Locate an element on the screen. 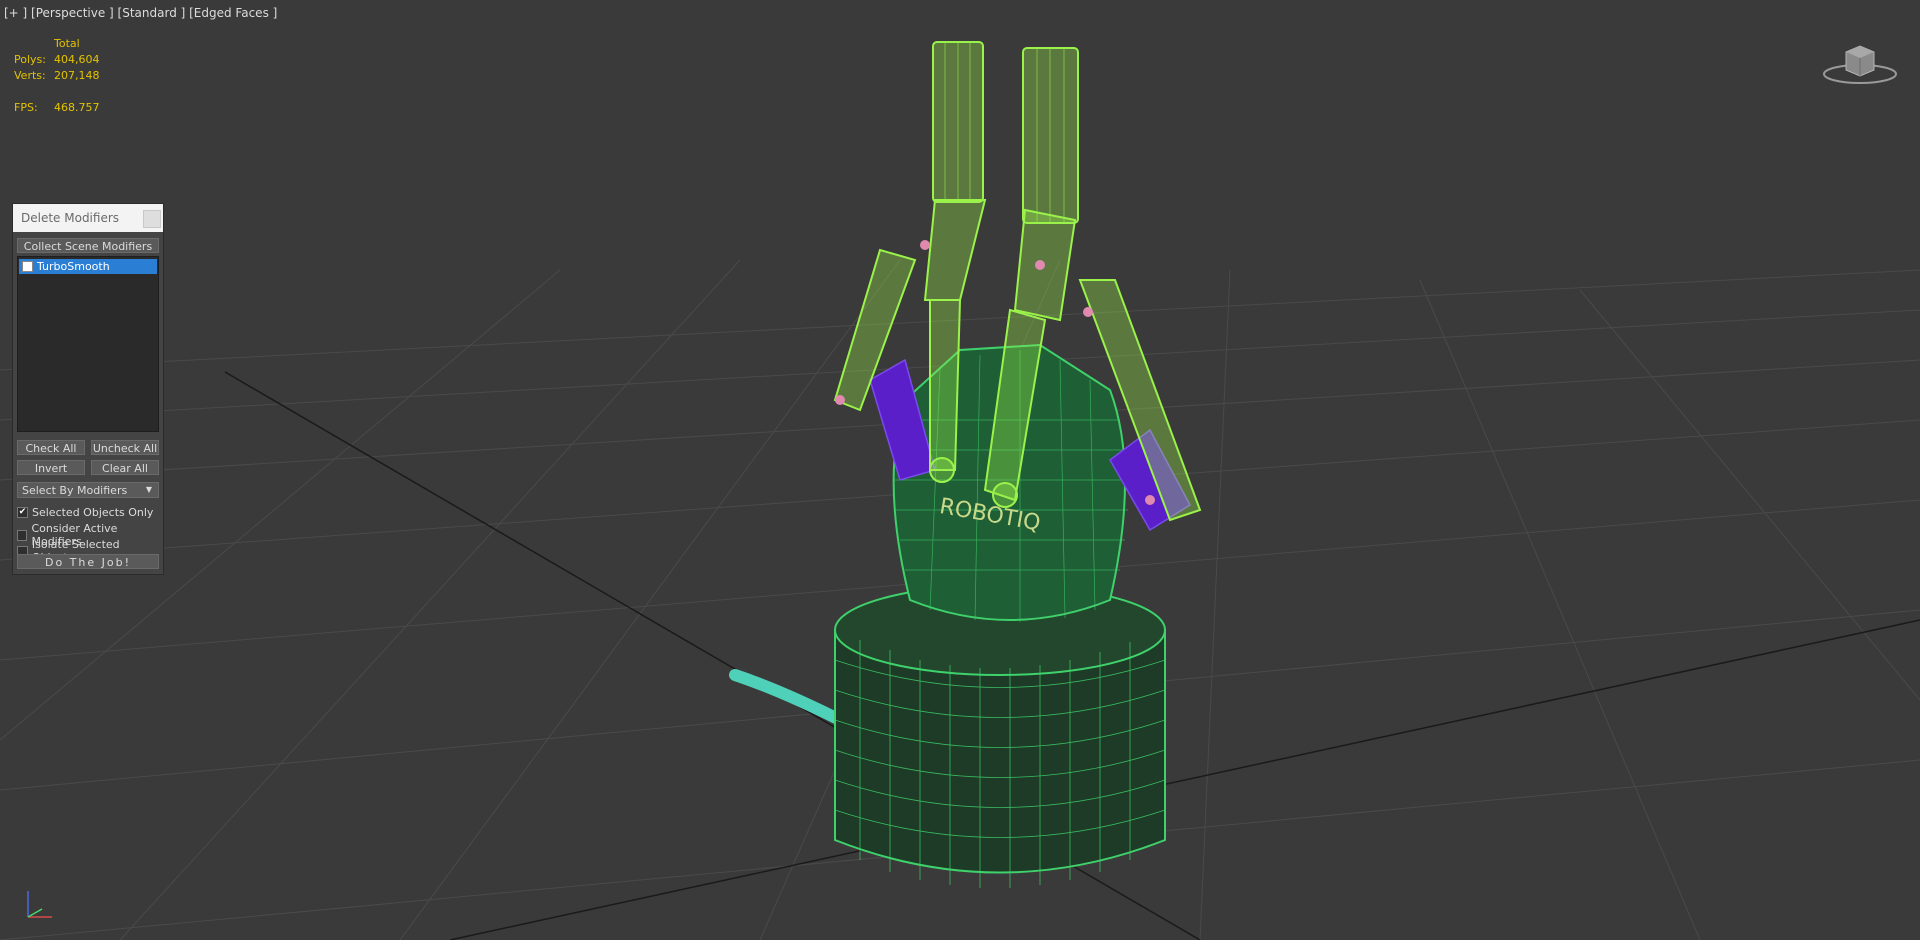 This screenshot has height=940, width=1920. select-by-dropdown: Select By Modifiers ▼ is located at coordinates (88, 490).